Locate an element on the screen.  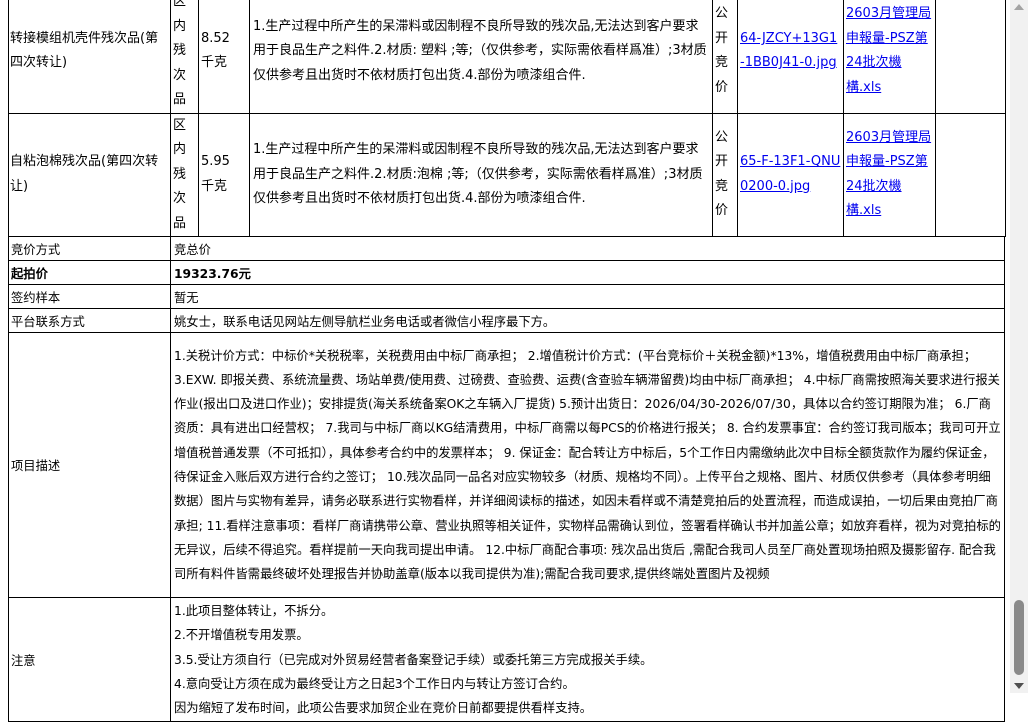
note-item: 2.不开增值税专用发票。 is located at coordinates (241, 635).